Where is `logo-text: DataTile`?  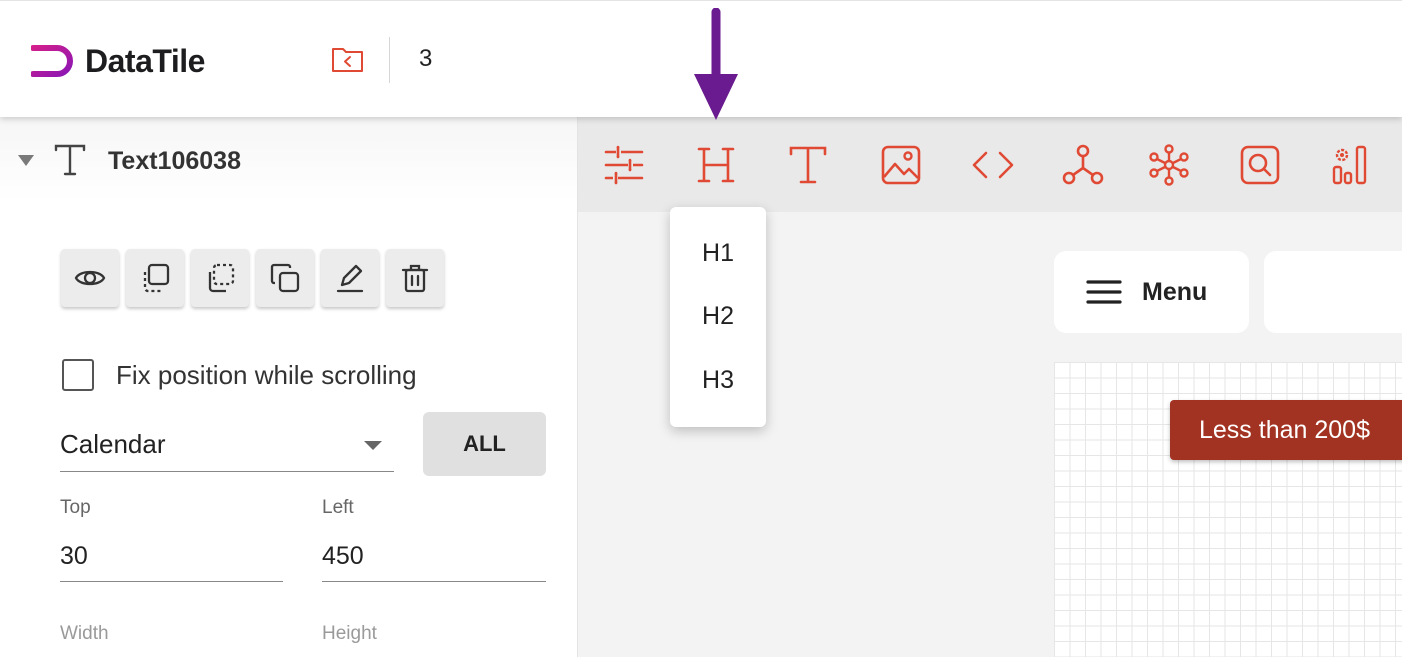 logo-text: DataTile is located at coordinates (145, 60).